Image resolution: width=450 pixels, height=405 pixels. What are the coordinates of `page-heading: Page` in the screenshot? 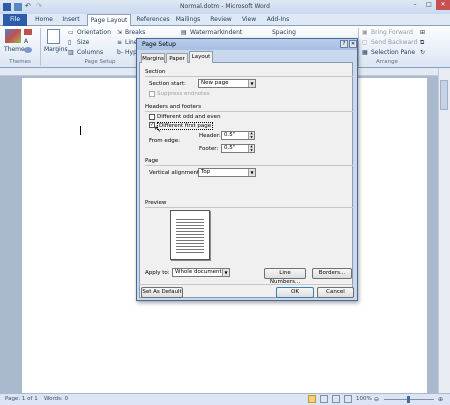 It's located at (152, 161).